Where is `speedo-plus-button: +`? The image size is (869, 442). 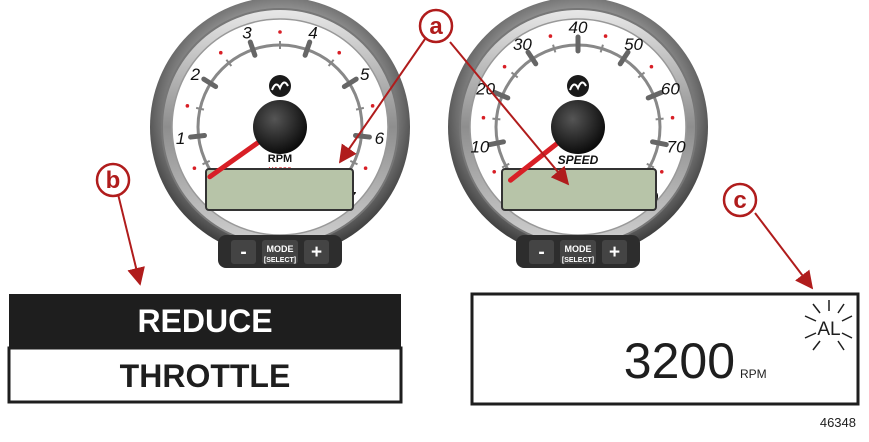
speedo-plus-button: + is located at coordinates (614, 252).